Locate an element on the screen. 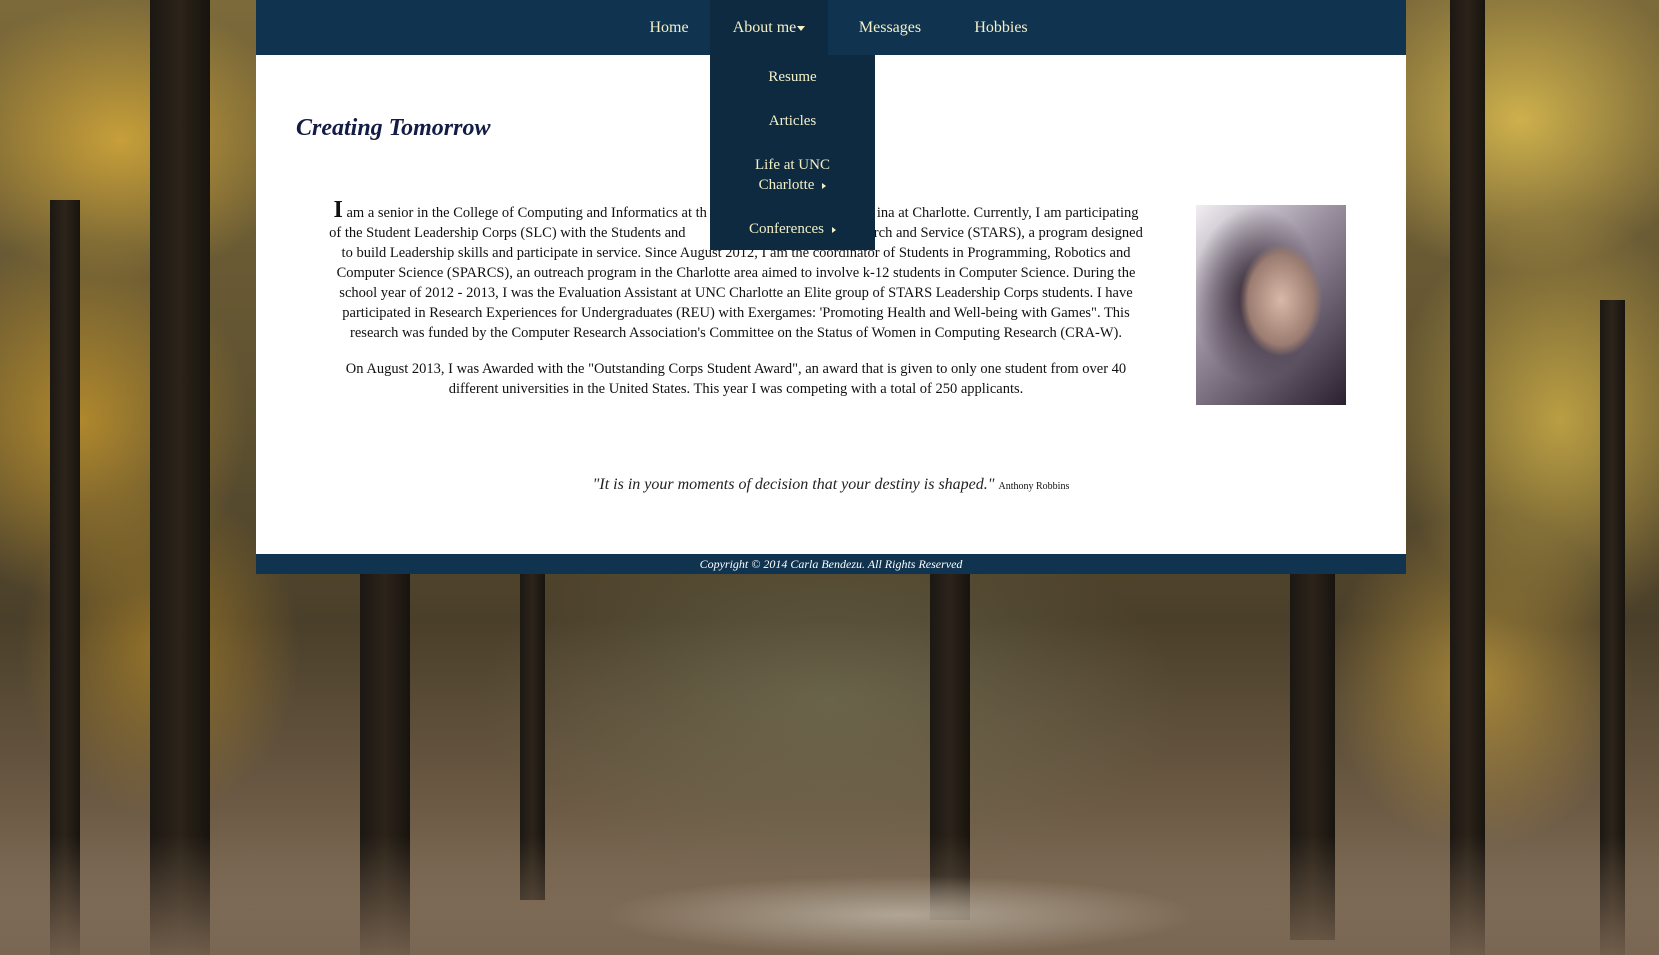 This screenshot has height=955, width=1659. nav-item-home: Home is located at coordinates (669, 27).